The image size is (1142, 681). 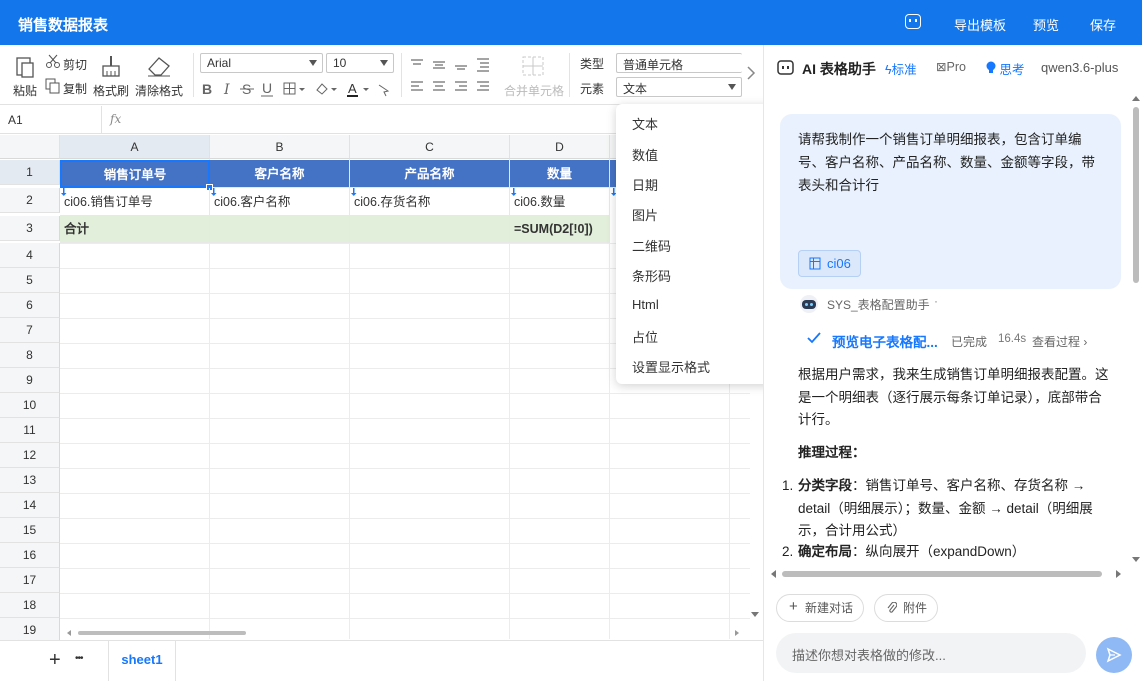 What do you see at coordinates (737, 633) in the screenshot?
I see `scroll-right-icon` at bounding box center [737, 633].